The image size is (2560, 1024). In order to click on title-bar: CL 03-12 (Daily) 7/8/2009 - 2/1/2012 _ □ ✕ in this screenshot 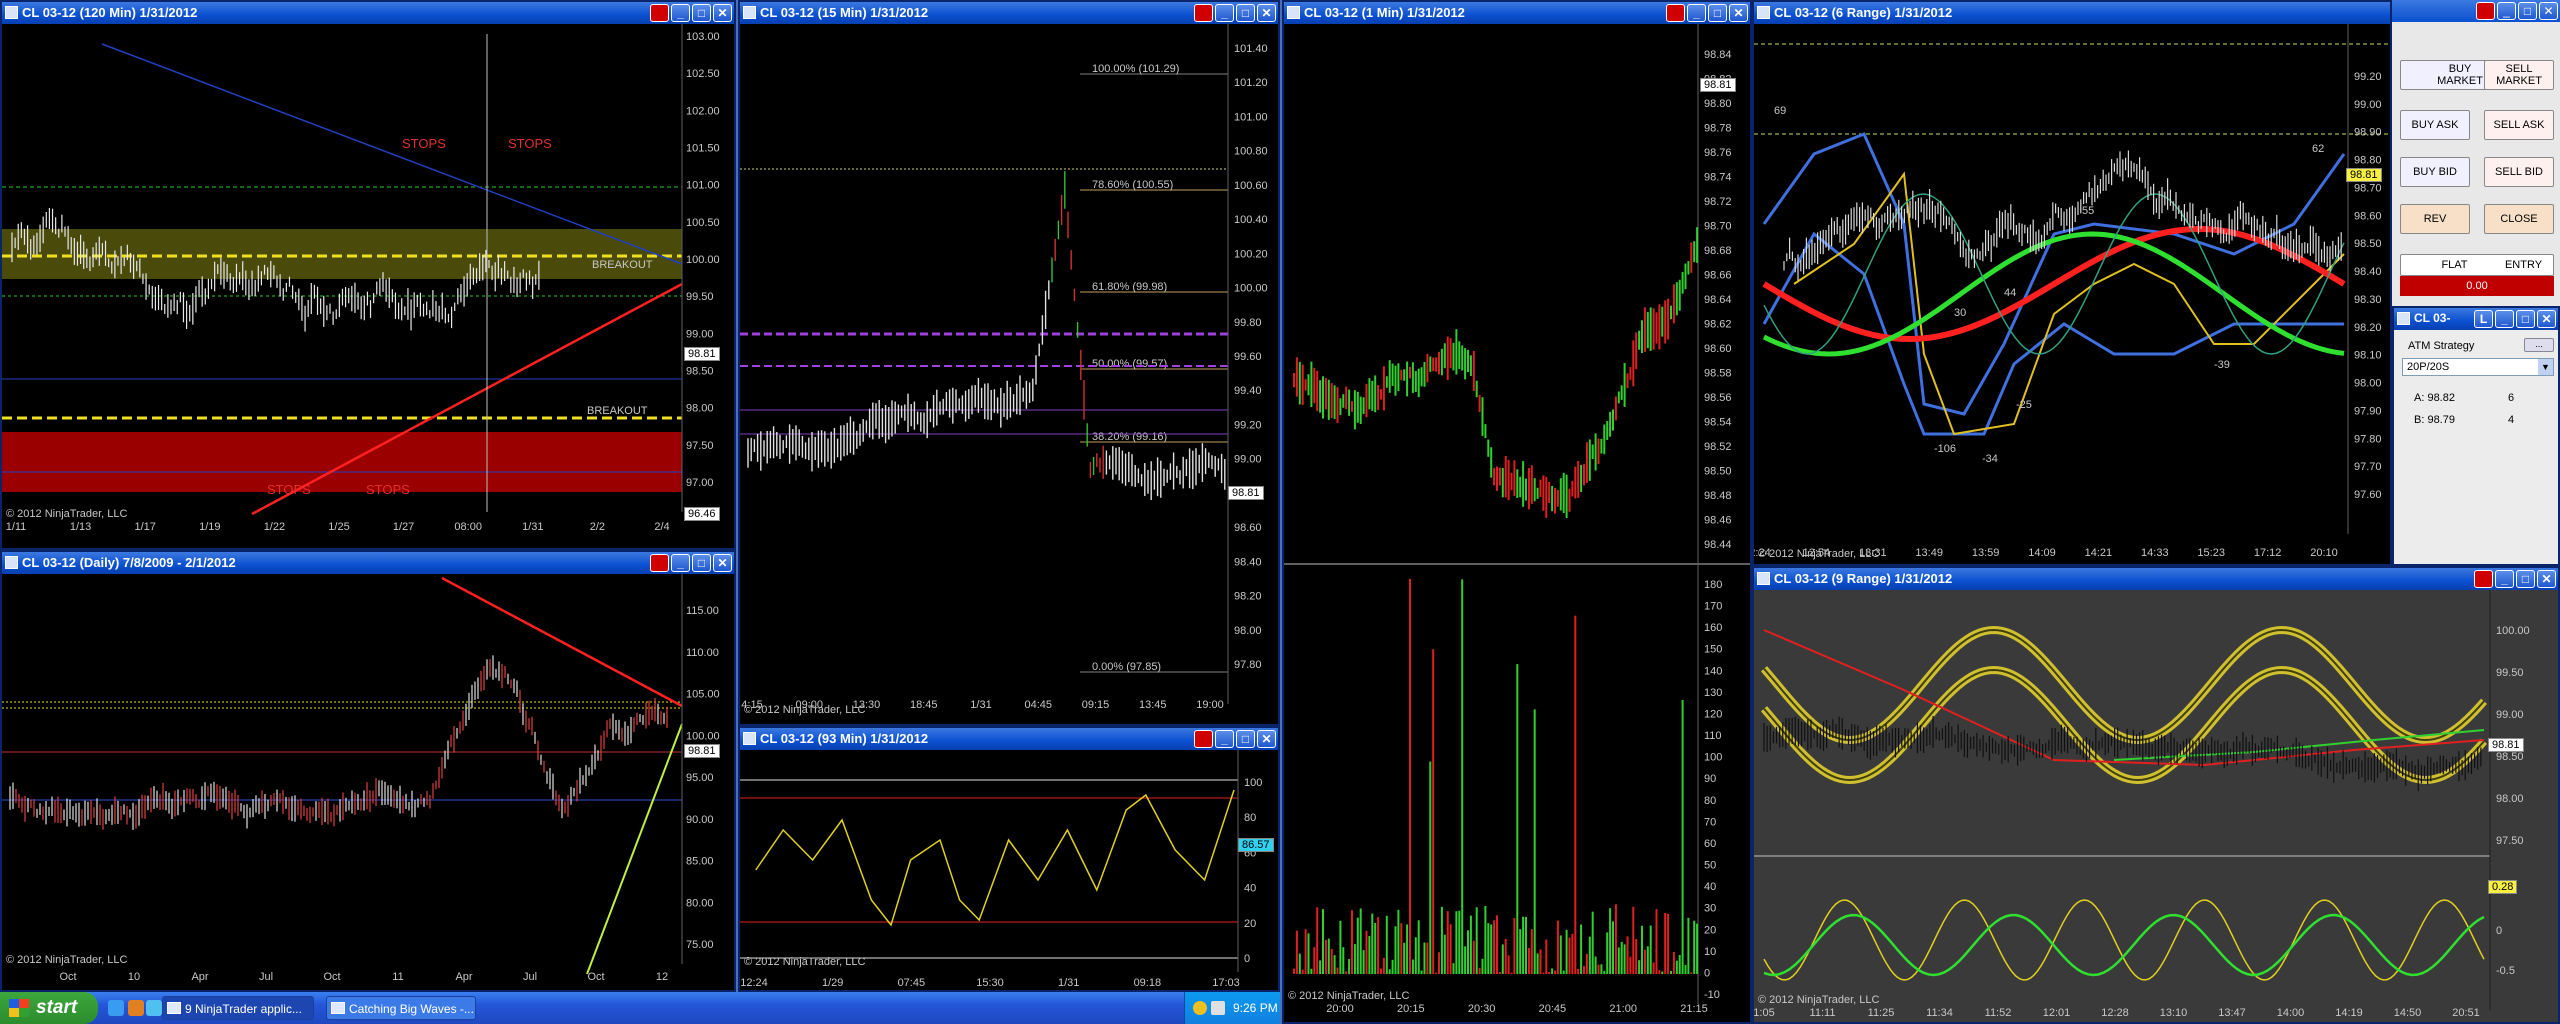, I will do `click(368, 563)`.